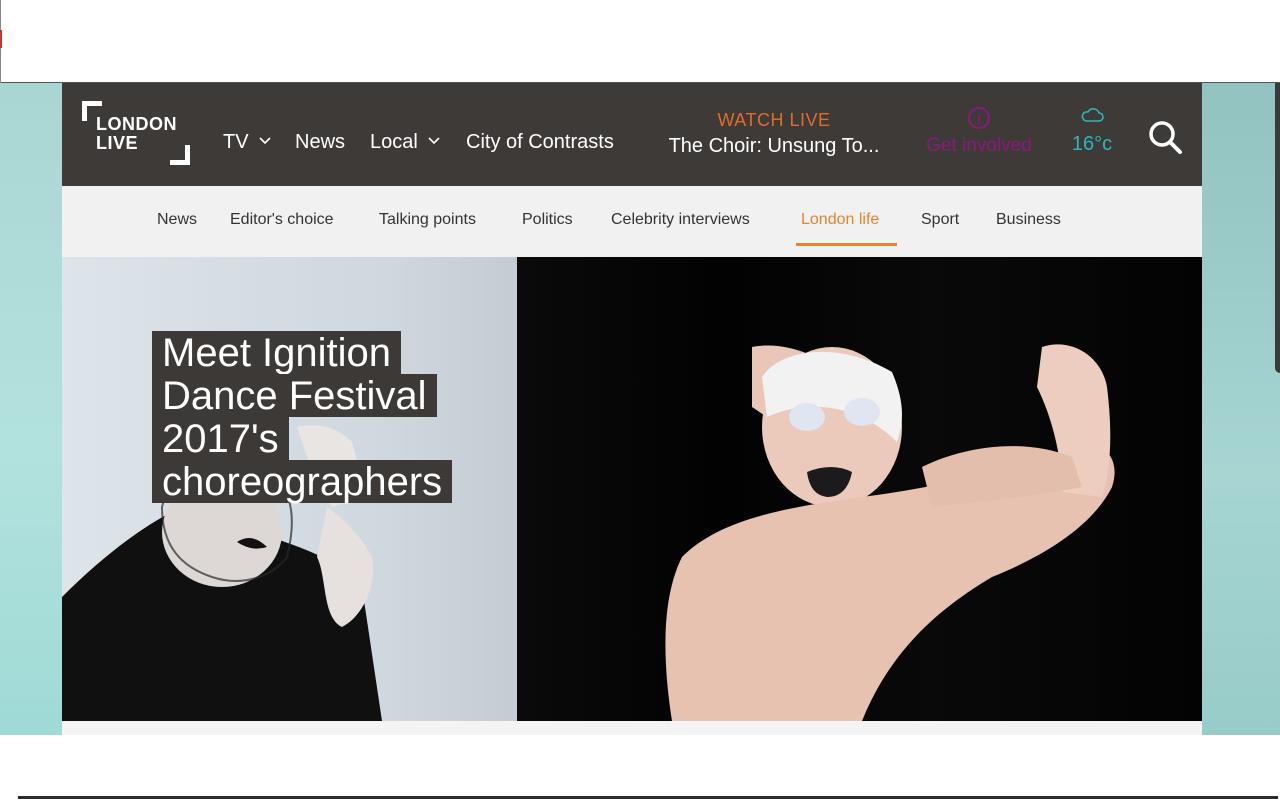 Image resolution: width=1280 pixels, height=800 pixels. I want to click on london-live-logo: LONDON LIVE, so click(137, 133).